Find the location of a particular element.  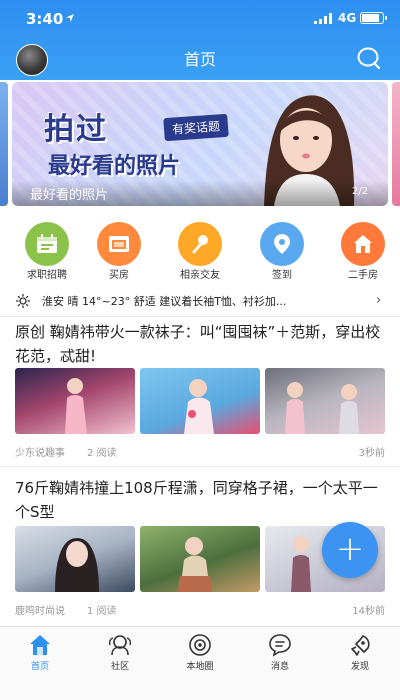

microphone-icon is located at coordinates (200, 244).